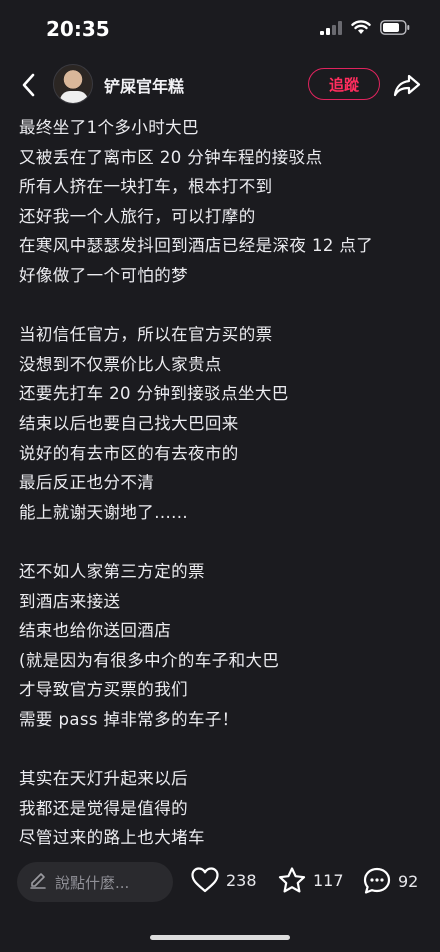 The image size is (440, 952). Describe the element at coordinates (129, 719) in the screenshot. I see `post-line: 需要 pass 掉非常多的车子！` at that location.